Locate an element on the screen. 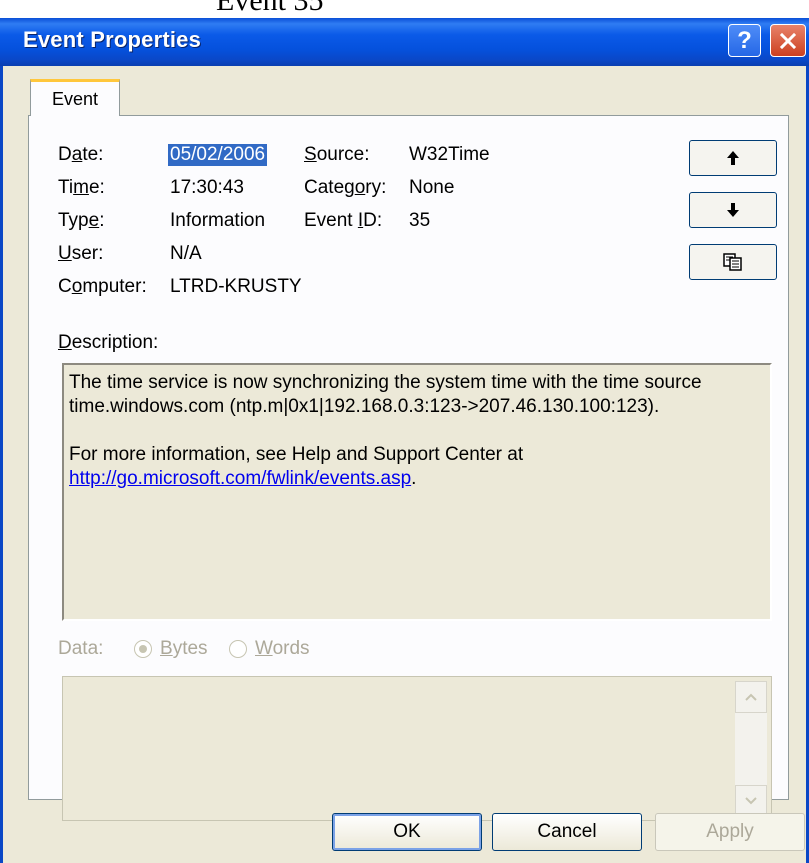  ok-button: OK is located at coordinates (407, 832).